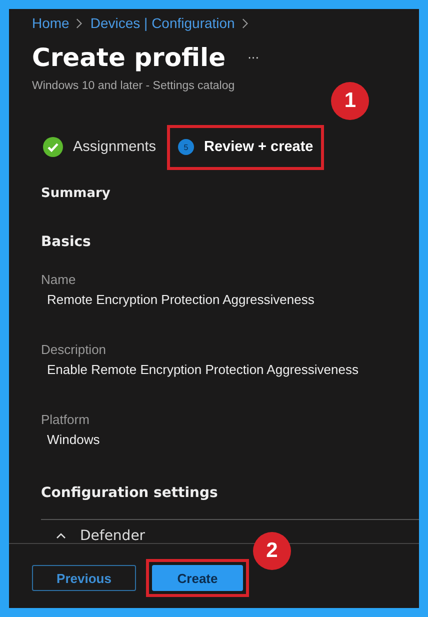 Image resolution: width=428 pixels, height=617 pixels. Describe the element at coordinates (272, 551) in the screenshot. I see `callout-number: 2` at that location.